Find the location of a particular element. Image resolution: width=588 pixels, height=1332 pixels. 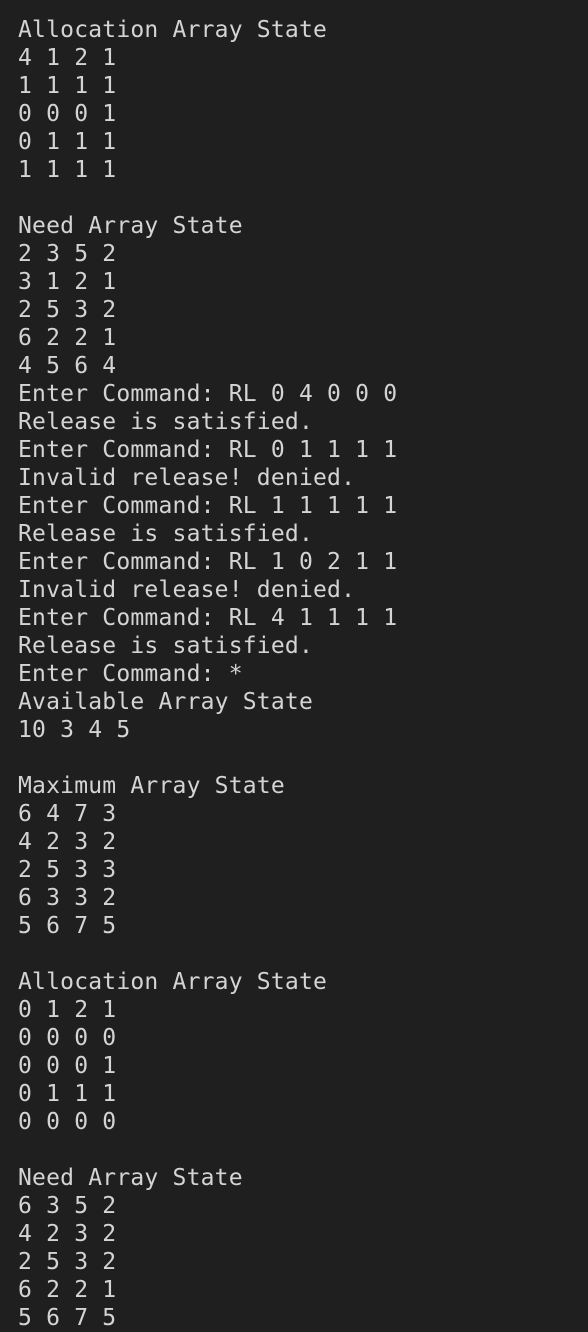

output-line: 10 3 4 5 is located at coordinates (74, 730).